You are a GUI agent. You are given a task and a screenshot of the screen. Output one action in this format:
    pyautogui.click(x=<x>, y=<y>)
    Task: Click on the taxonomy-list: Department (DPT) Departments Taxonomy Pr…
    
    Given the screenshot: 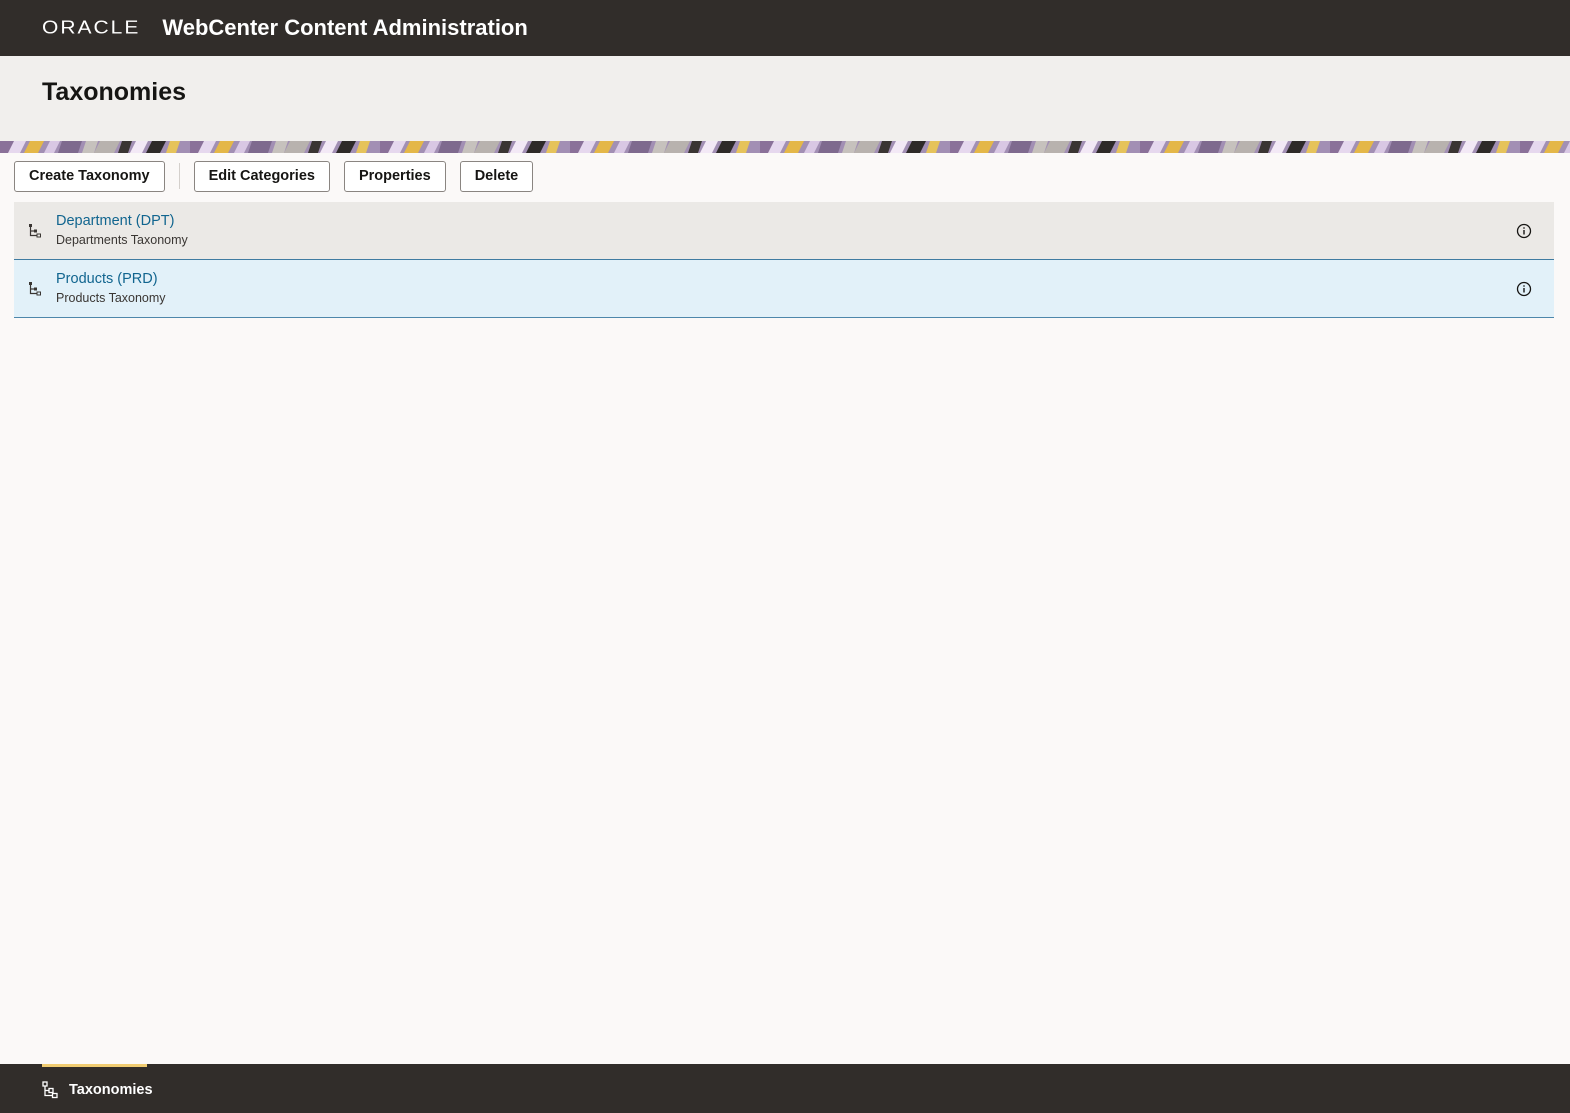 What is the action you would take?
    pyautogui.click(x=784, y=260)
    